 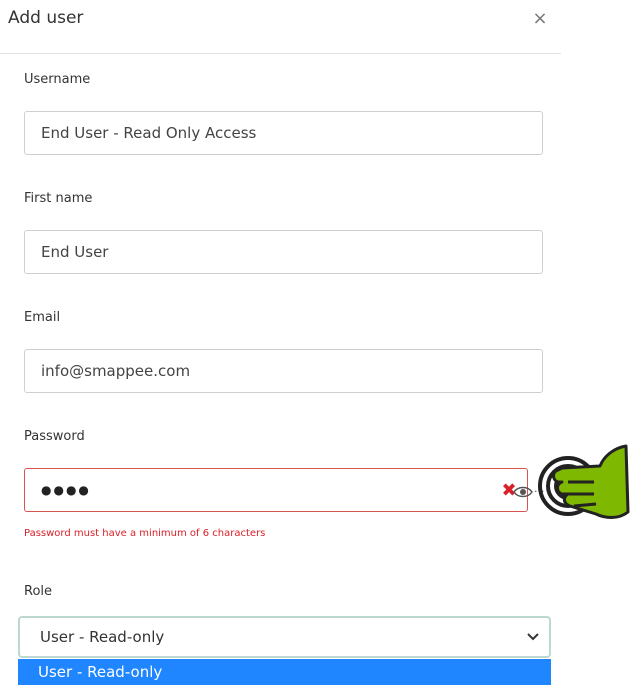 I want to click on first-name-value: End User, so click(x=75, y=252).